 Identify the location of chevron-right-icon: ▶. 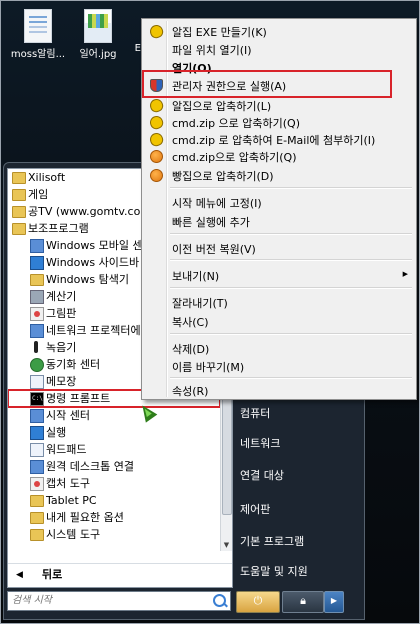
(334, 600).